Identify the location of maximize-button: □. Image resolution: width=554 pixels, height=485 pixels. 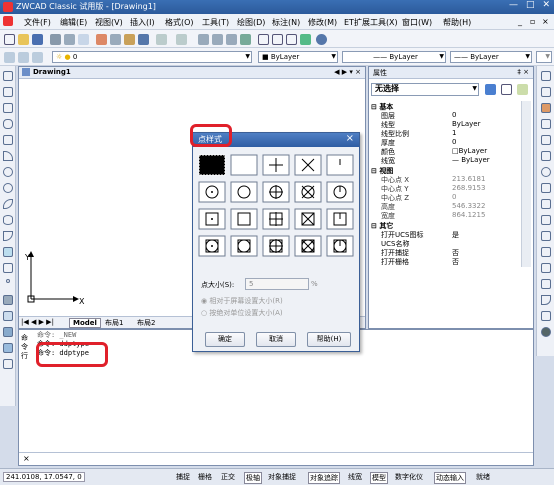
(530, 5).